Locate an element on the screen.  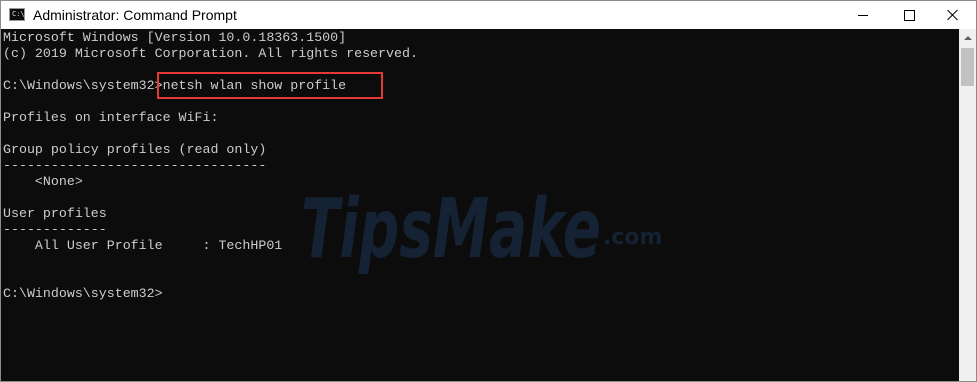
console-line: ------------- is located at coordinates (55, 229).